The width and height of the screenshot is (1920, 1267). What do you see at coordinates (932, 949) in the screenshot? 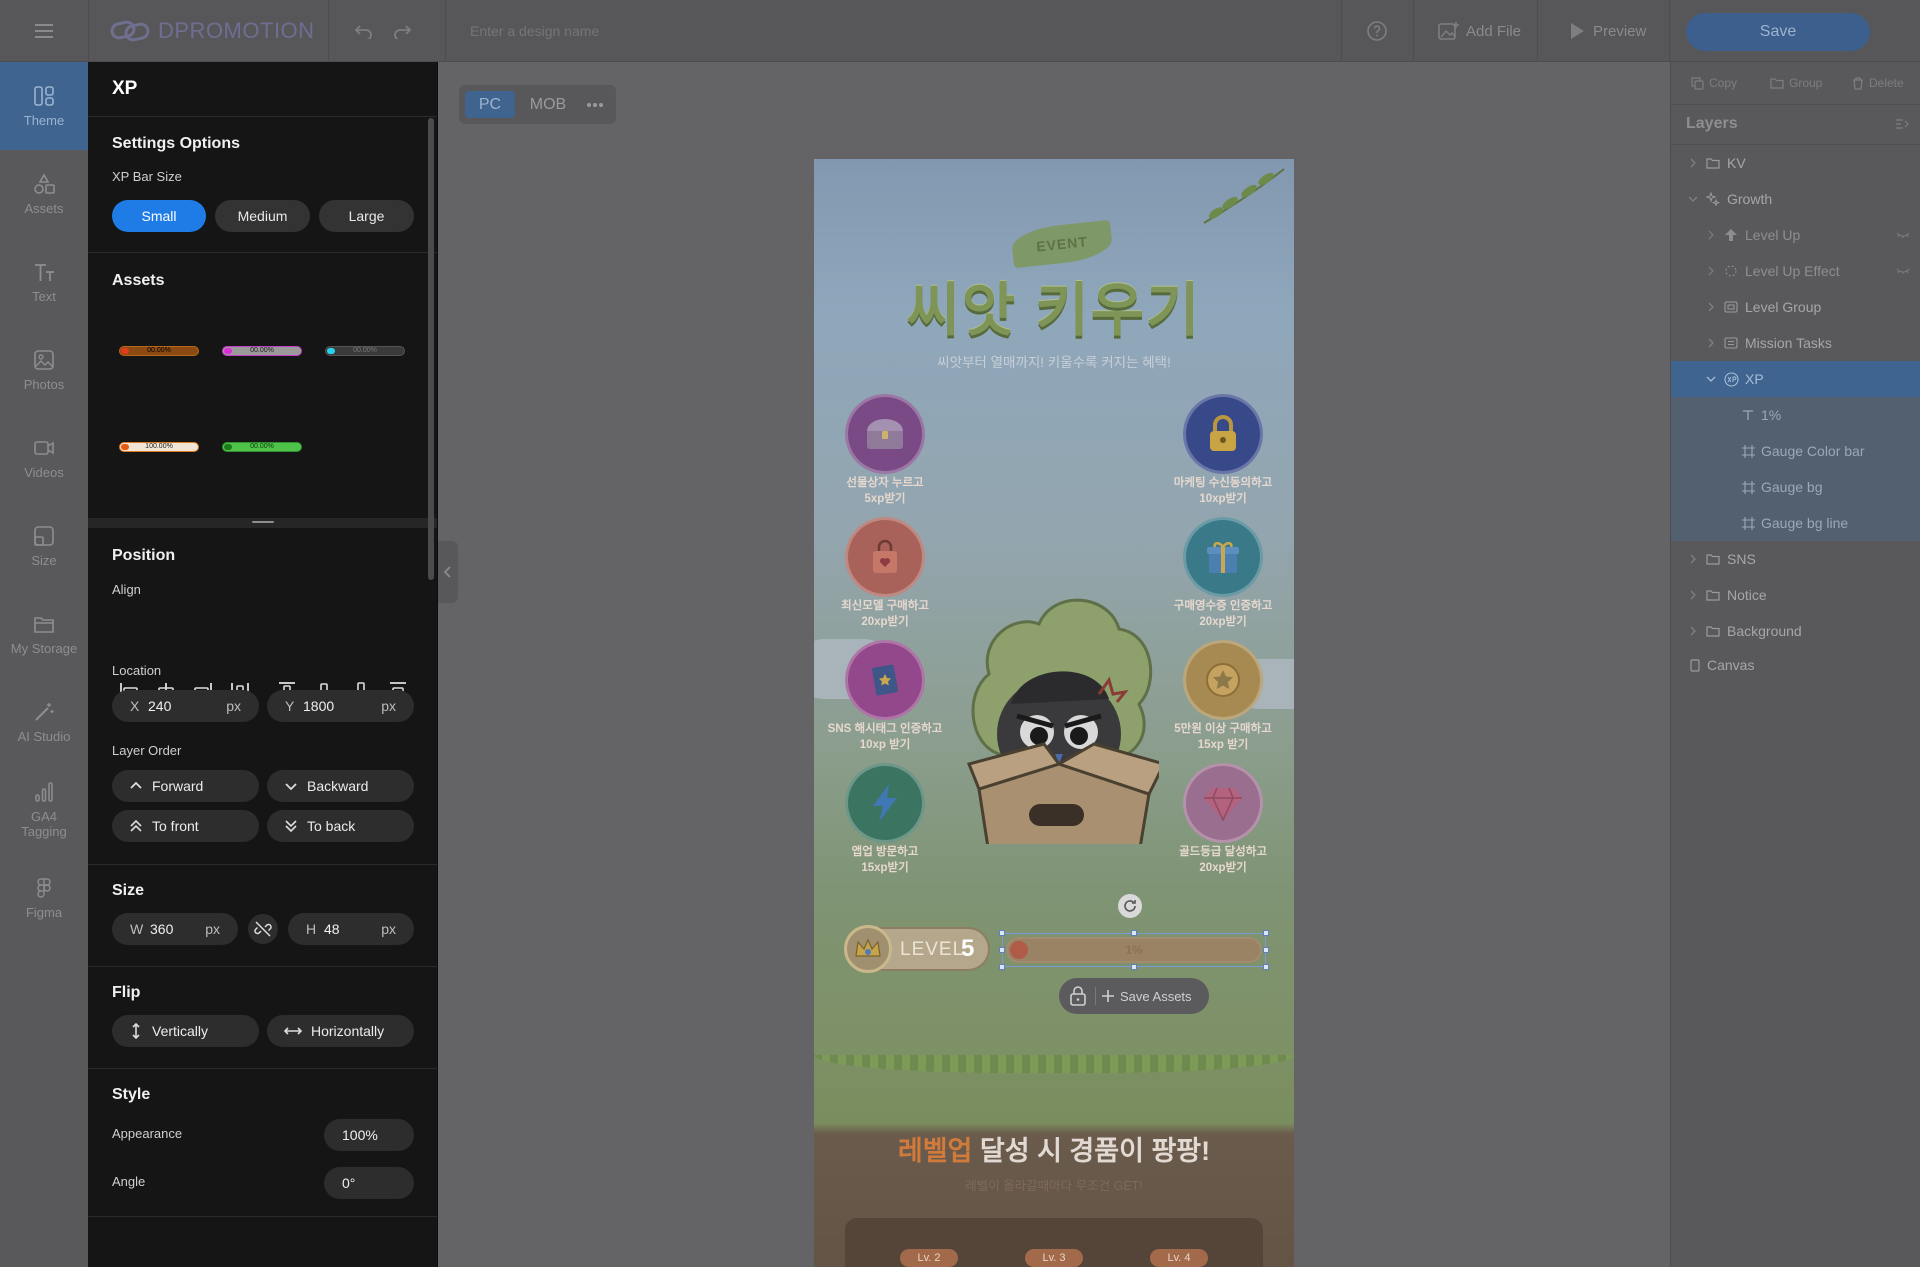
I see `level-label: LEVEL` at bounding box center [932, 949].